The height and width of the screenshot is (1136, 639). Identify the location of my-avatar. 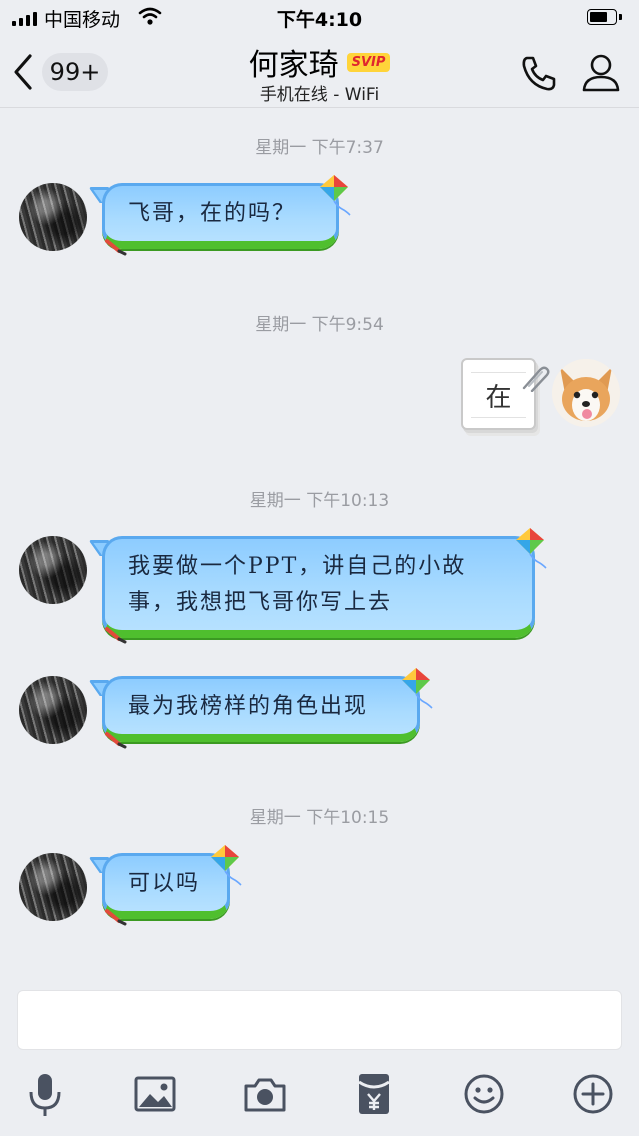
(586, 393).